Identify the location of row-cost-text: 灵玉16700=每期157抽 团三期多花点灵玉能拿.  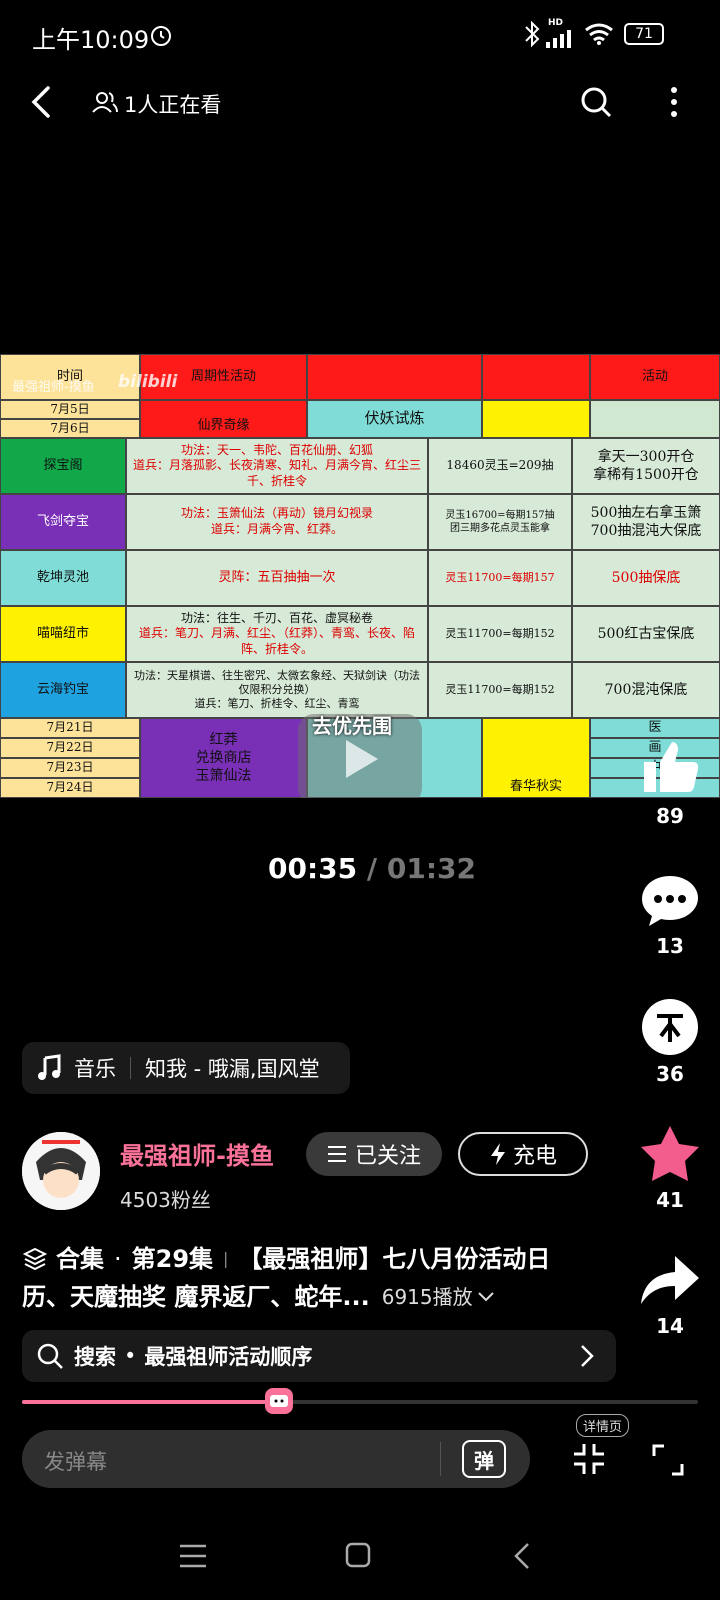
(500, 522).